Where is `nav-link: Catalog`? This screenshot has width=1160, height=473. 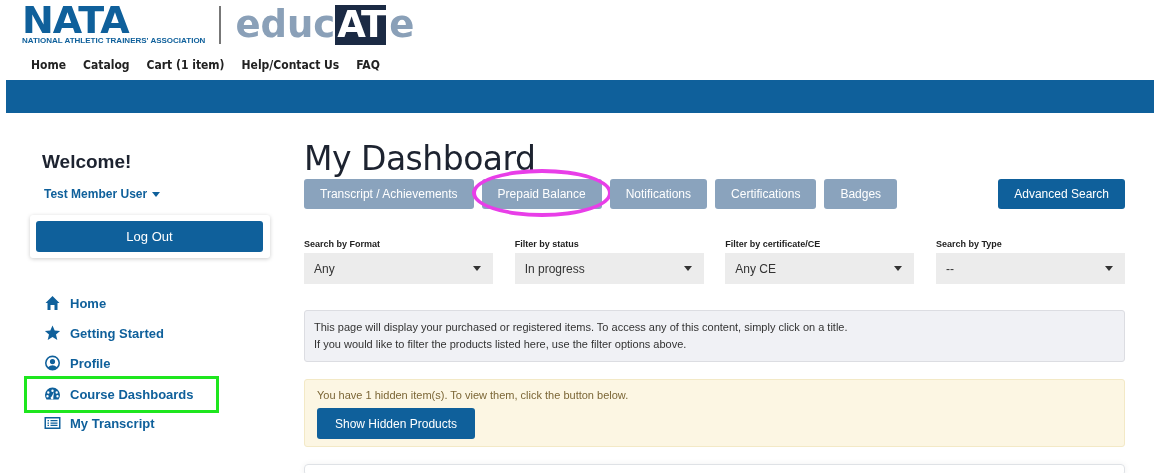
nav-link: Catalog is located at coordinates (106, 68).